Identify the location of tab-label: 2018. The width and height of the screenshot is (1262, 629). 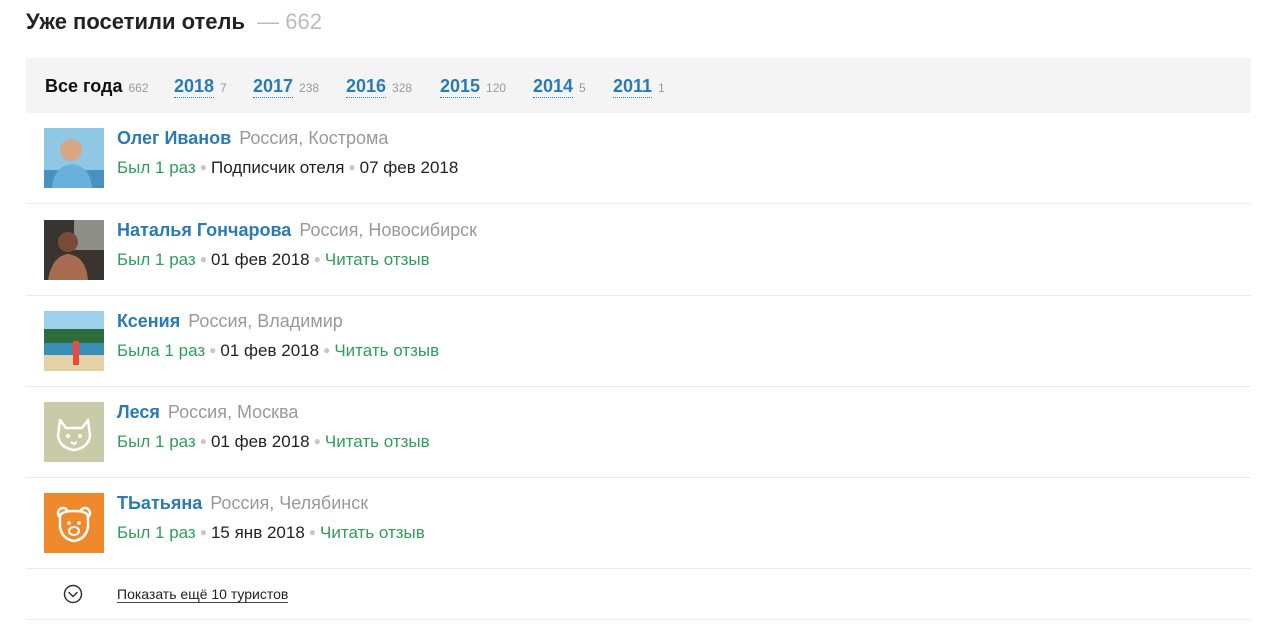
(194, 87).